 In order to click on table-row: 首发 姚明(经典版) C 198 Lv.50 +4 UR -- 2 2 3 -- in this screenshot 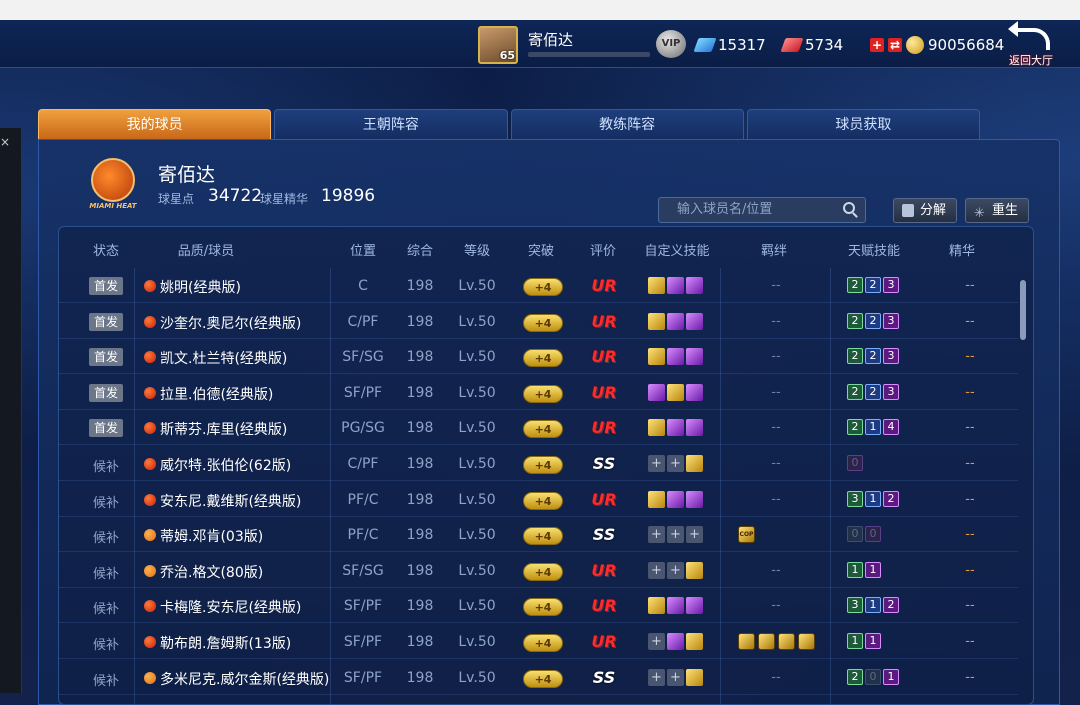, I will do `click(538, 286)`.